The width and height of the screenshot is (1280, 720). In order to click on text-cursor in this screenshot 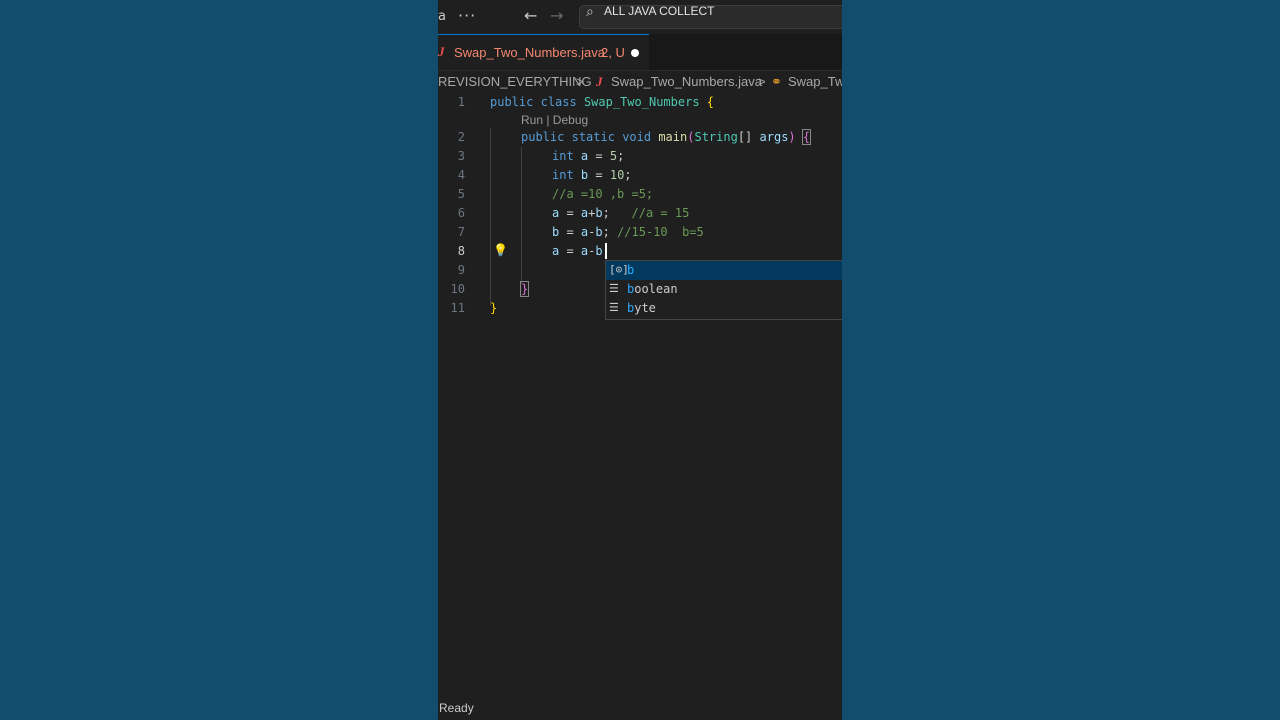, I will do `click(606, 251)`.